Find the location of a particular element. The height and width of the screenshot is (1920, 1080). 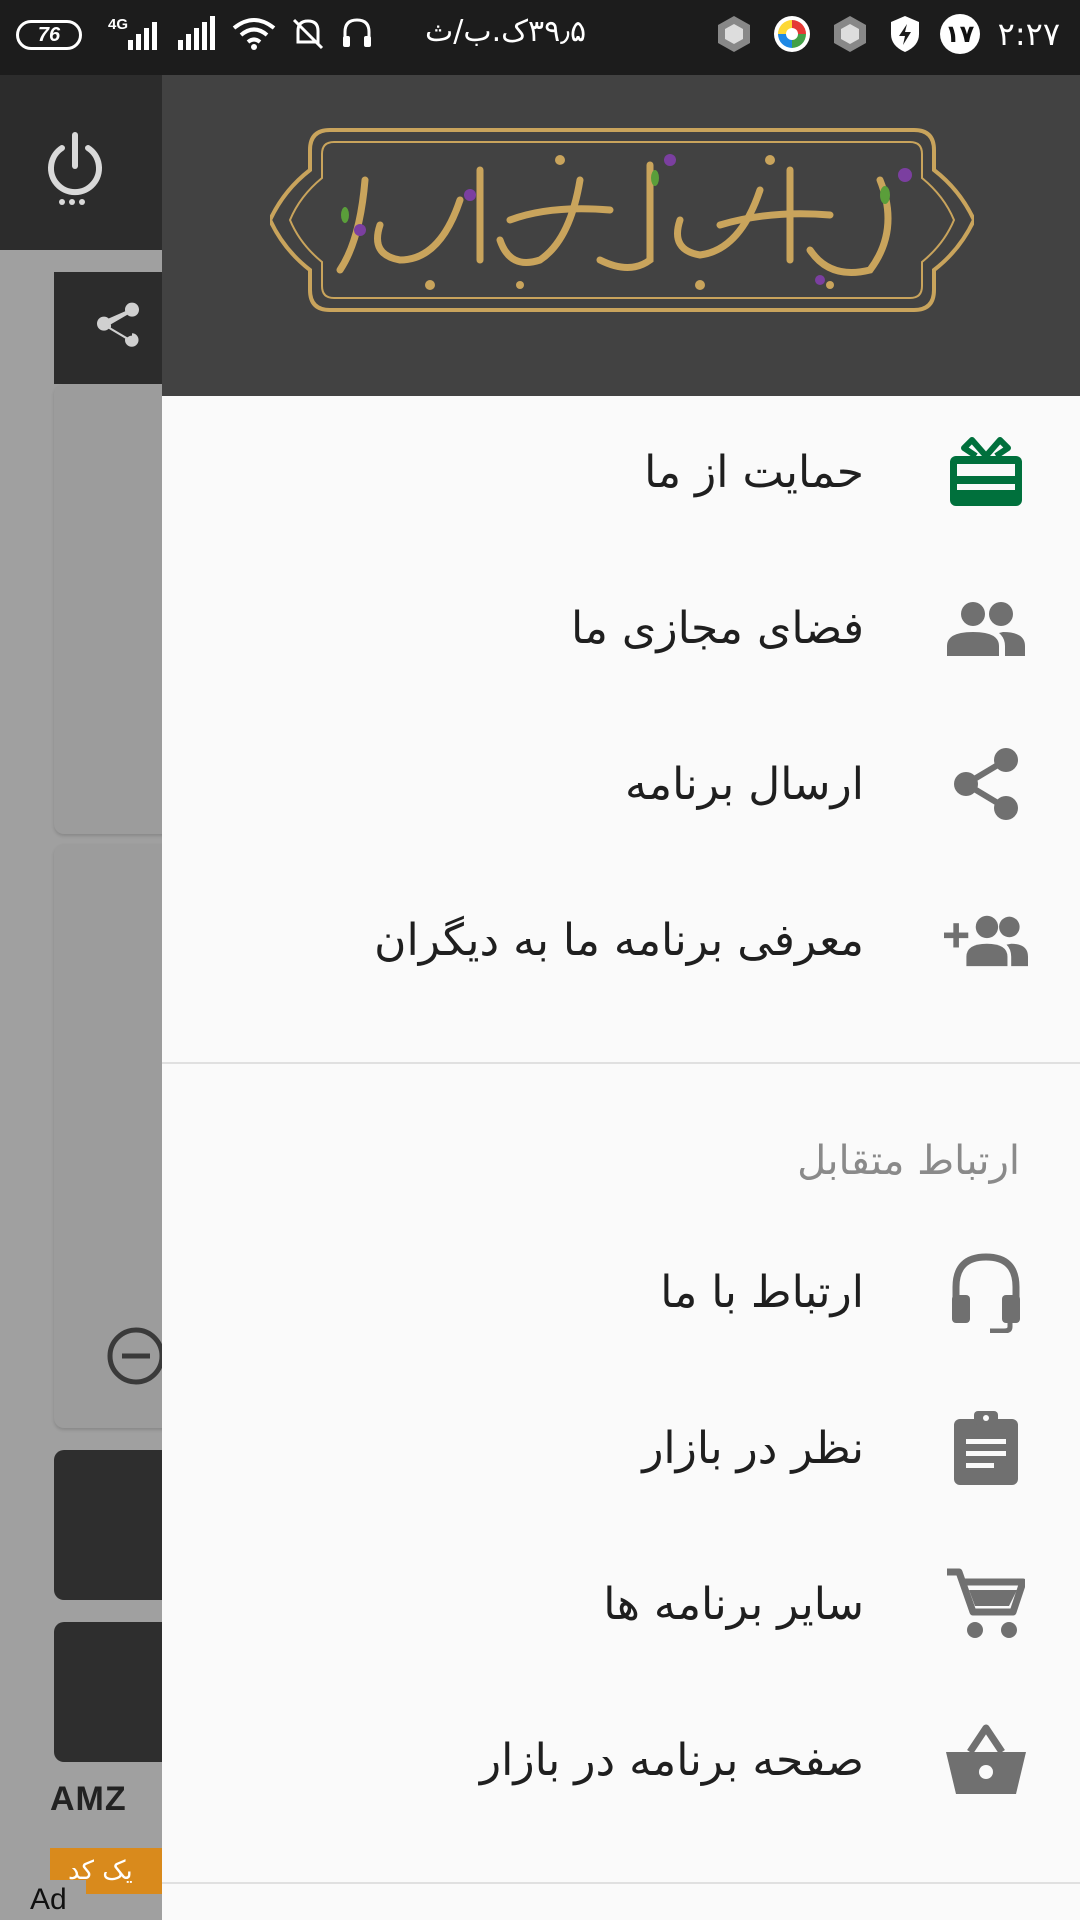

ad-tag: Ad is located at coordinates (58, 1900).